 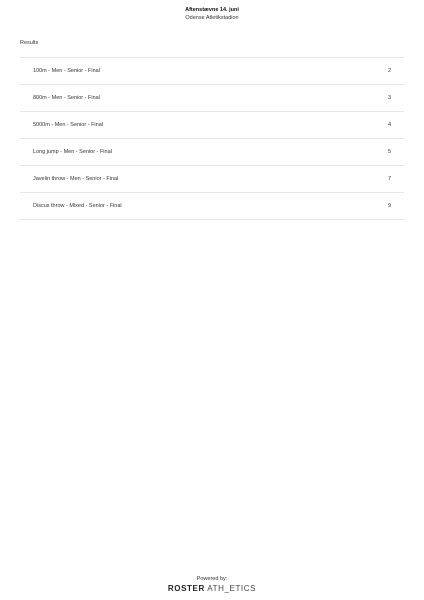 I want to click on logo-light-text: ATH_ETICS, so click(x=232, y=588).